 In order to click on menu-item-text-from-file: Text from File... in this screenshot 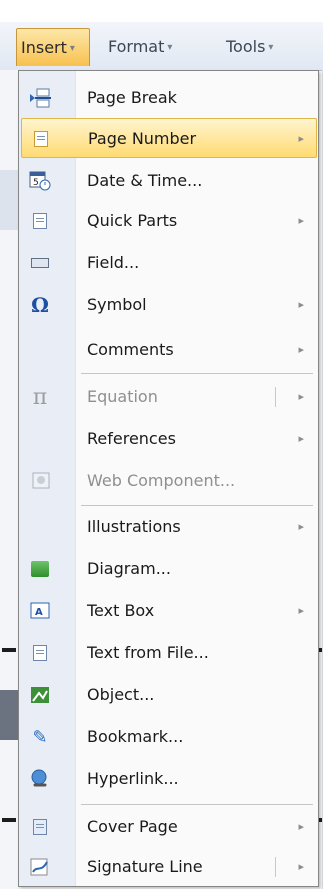, I will do `click(168, 653)`.